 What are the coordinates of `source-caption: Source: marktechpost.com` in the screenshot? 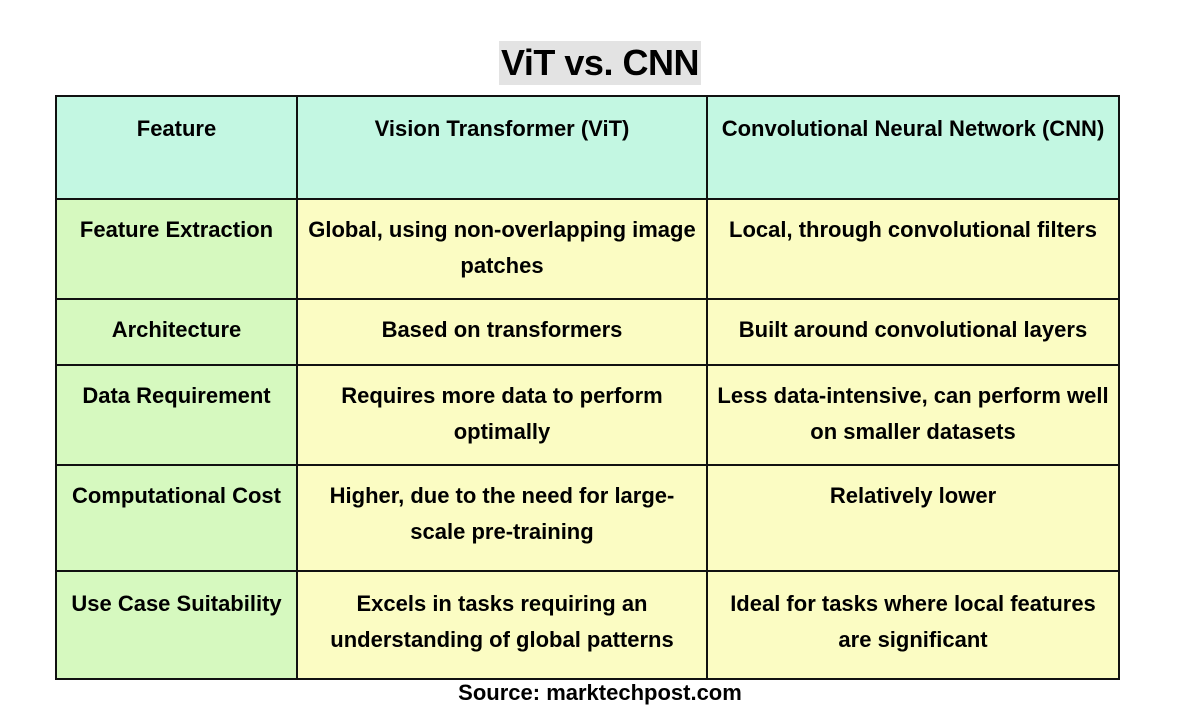 It's located at (600, 692).